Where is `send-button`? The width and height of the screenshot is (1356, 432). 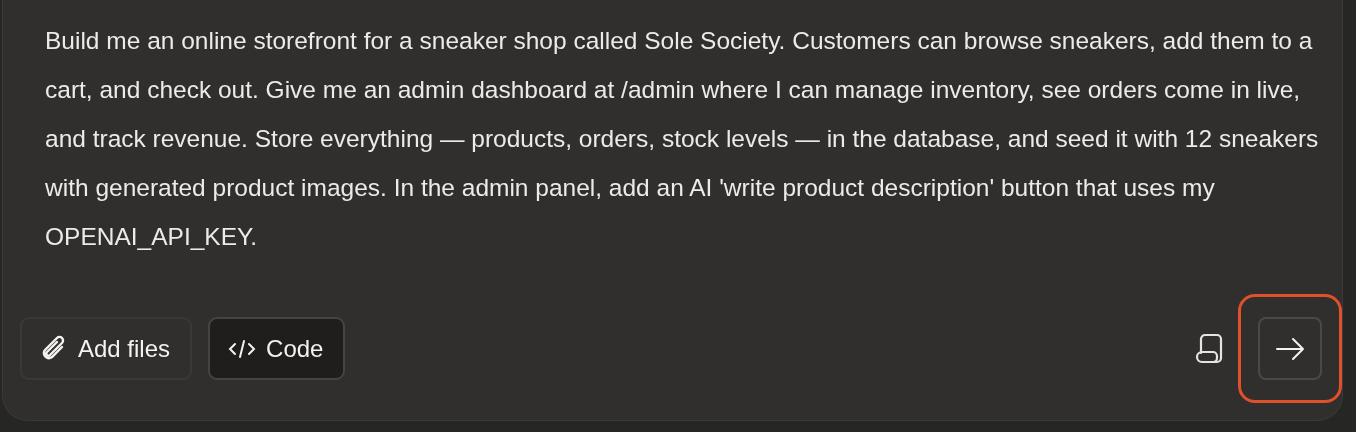 send-button is located at coordinates (1290, 348).